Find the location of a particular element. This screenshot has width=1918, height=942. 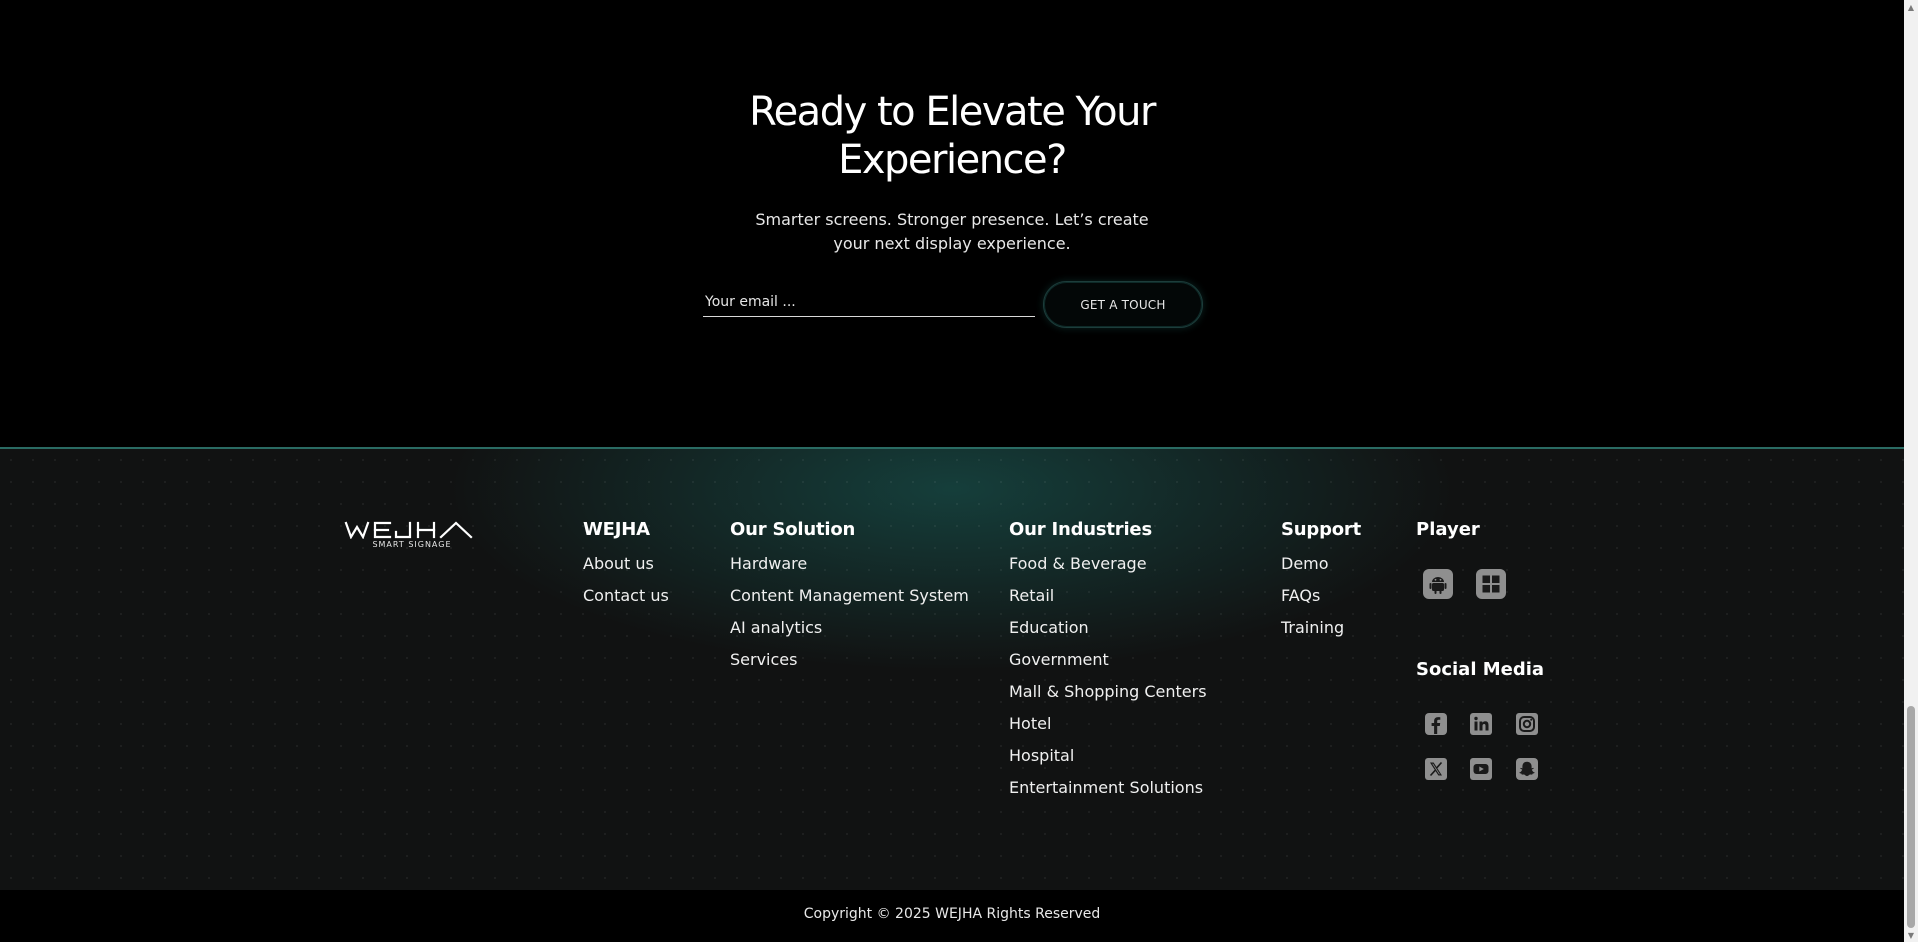

mall-shopping-centers-link: Mall & Shopping Centers is located at coordinates (1108, 691).